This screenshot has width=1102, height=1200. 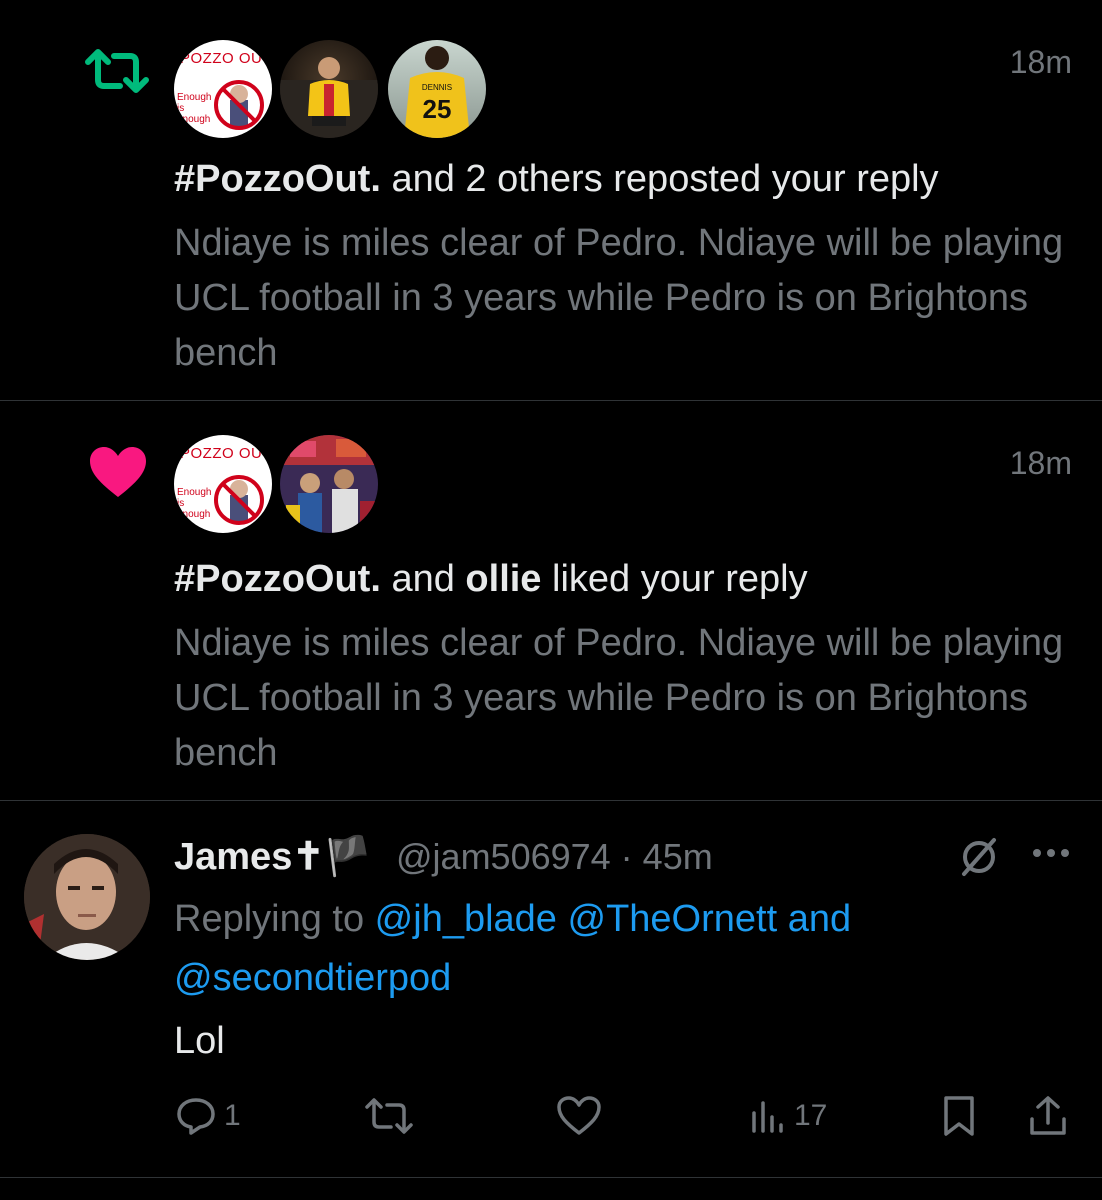 I want to click on player-photo, so click(x=329, y=97).